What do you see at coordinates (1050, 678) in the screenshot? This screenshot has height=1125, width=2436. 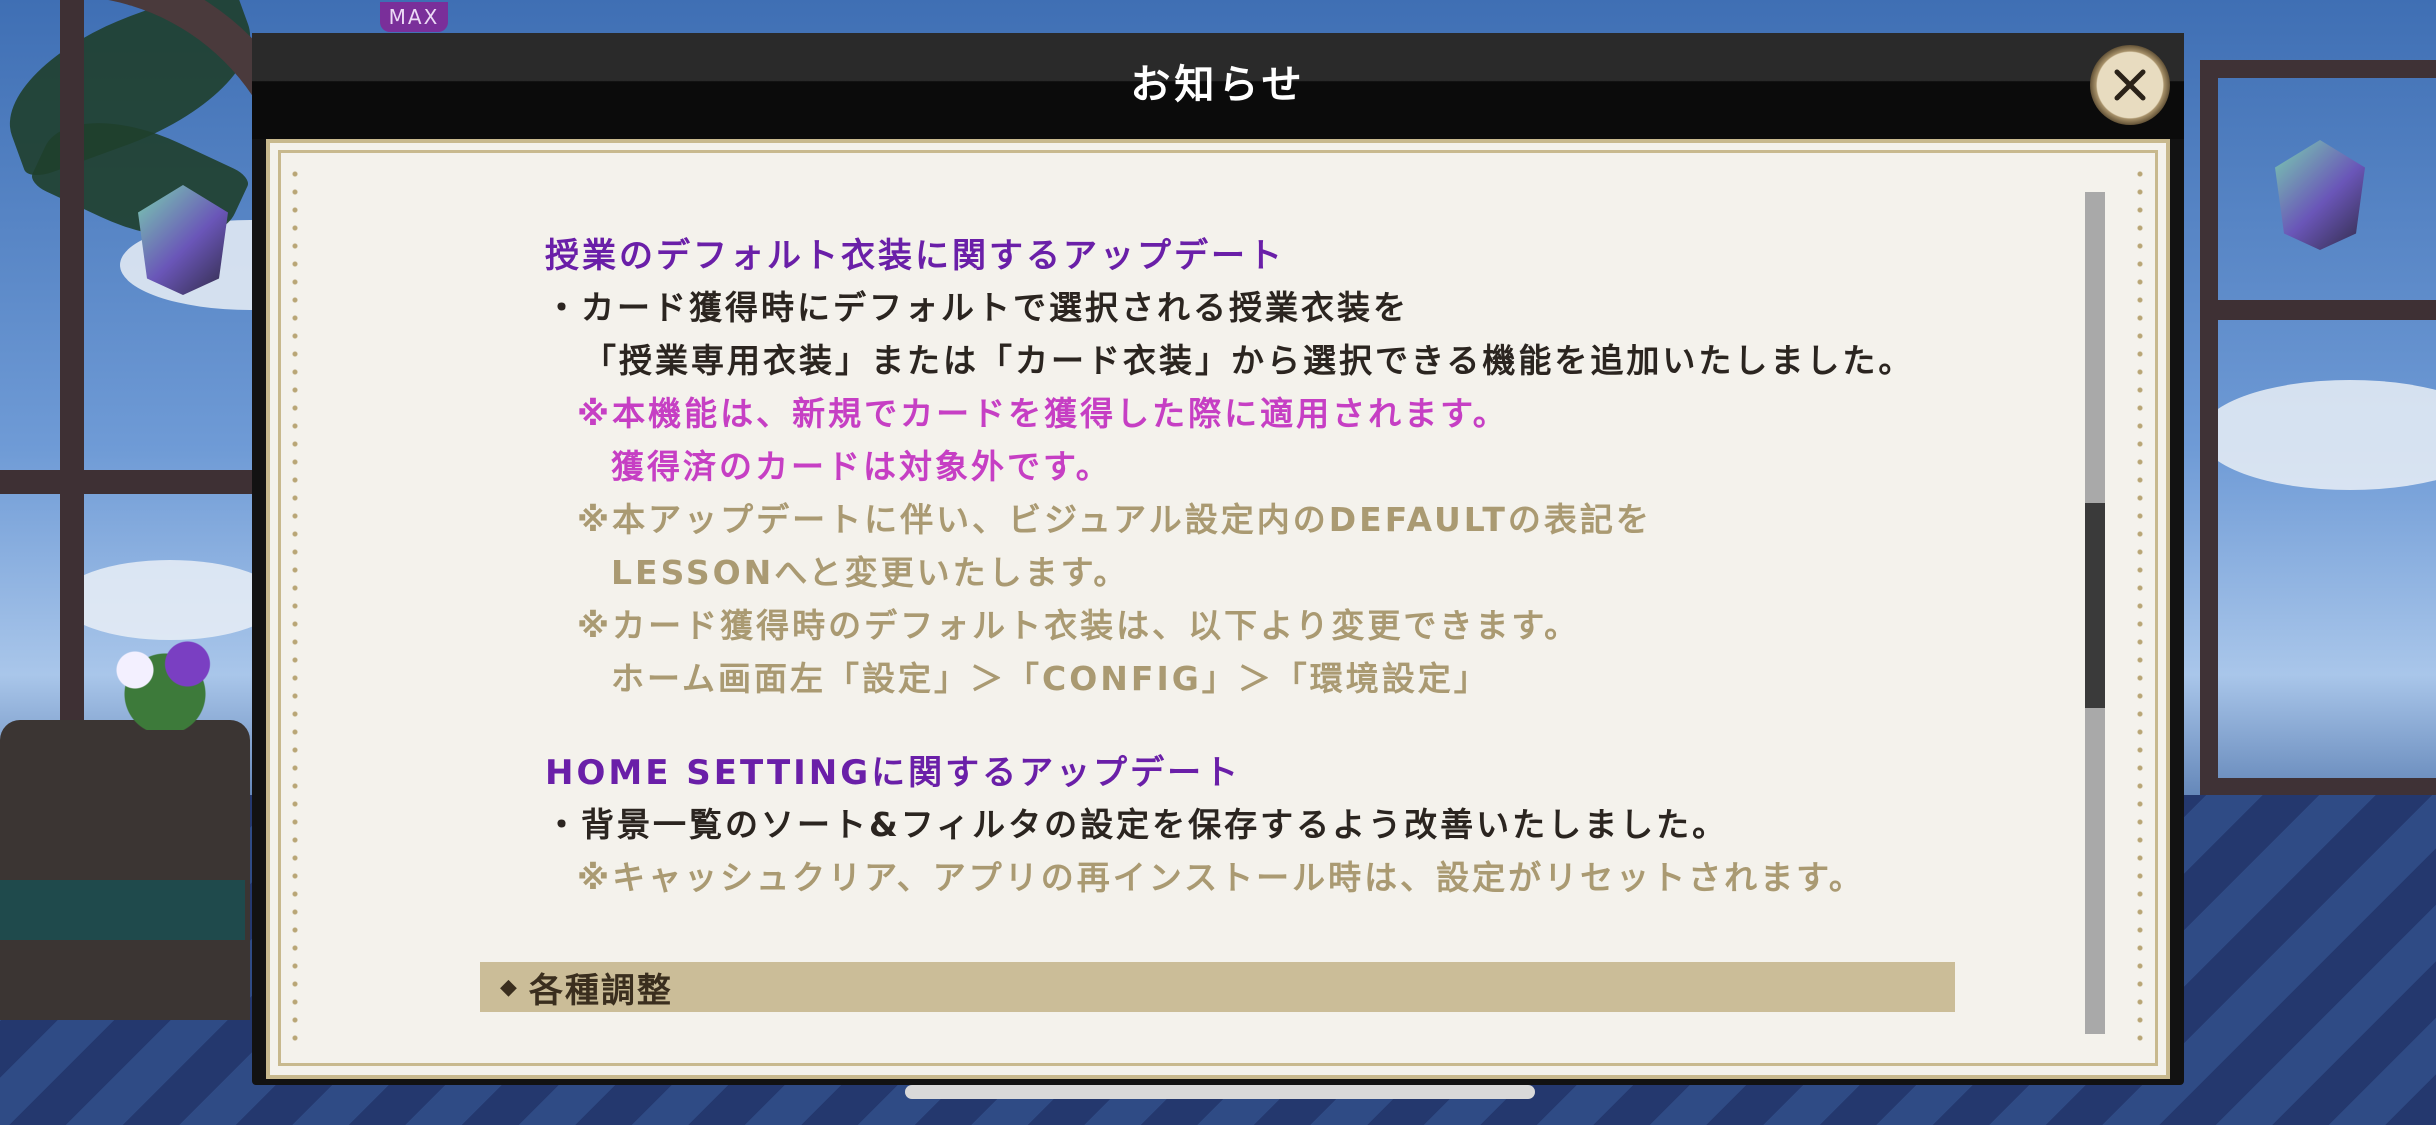 I see `muted-note: ホーム画面左「設定」＞「CONFIG」＞「環境設定」` at bounding box center [1050, 678].